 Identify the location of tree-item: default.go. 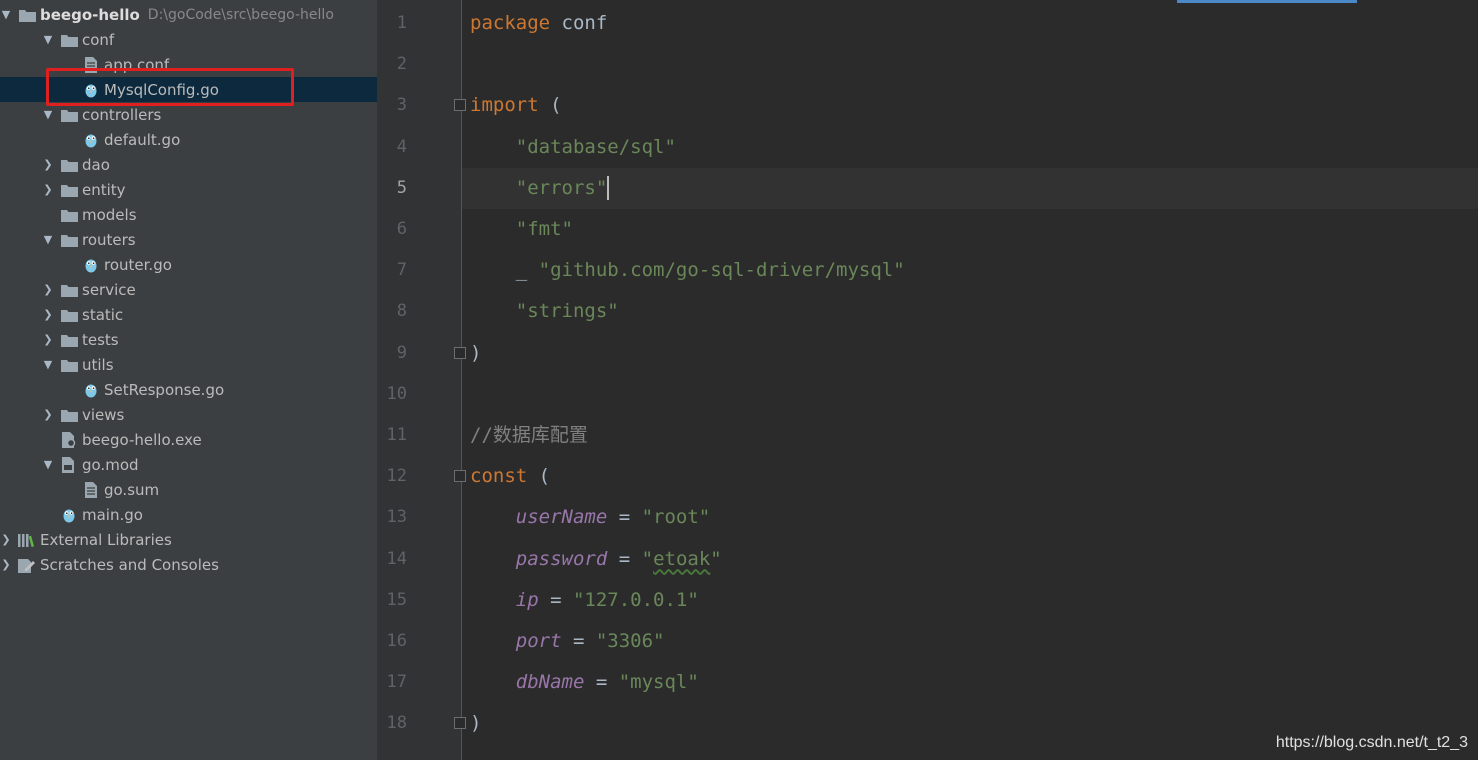
(188, 139).